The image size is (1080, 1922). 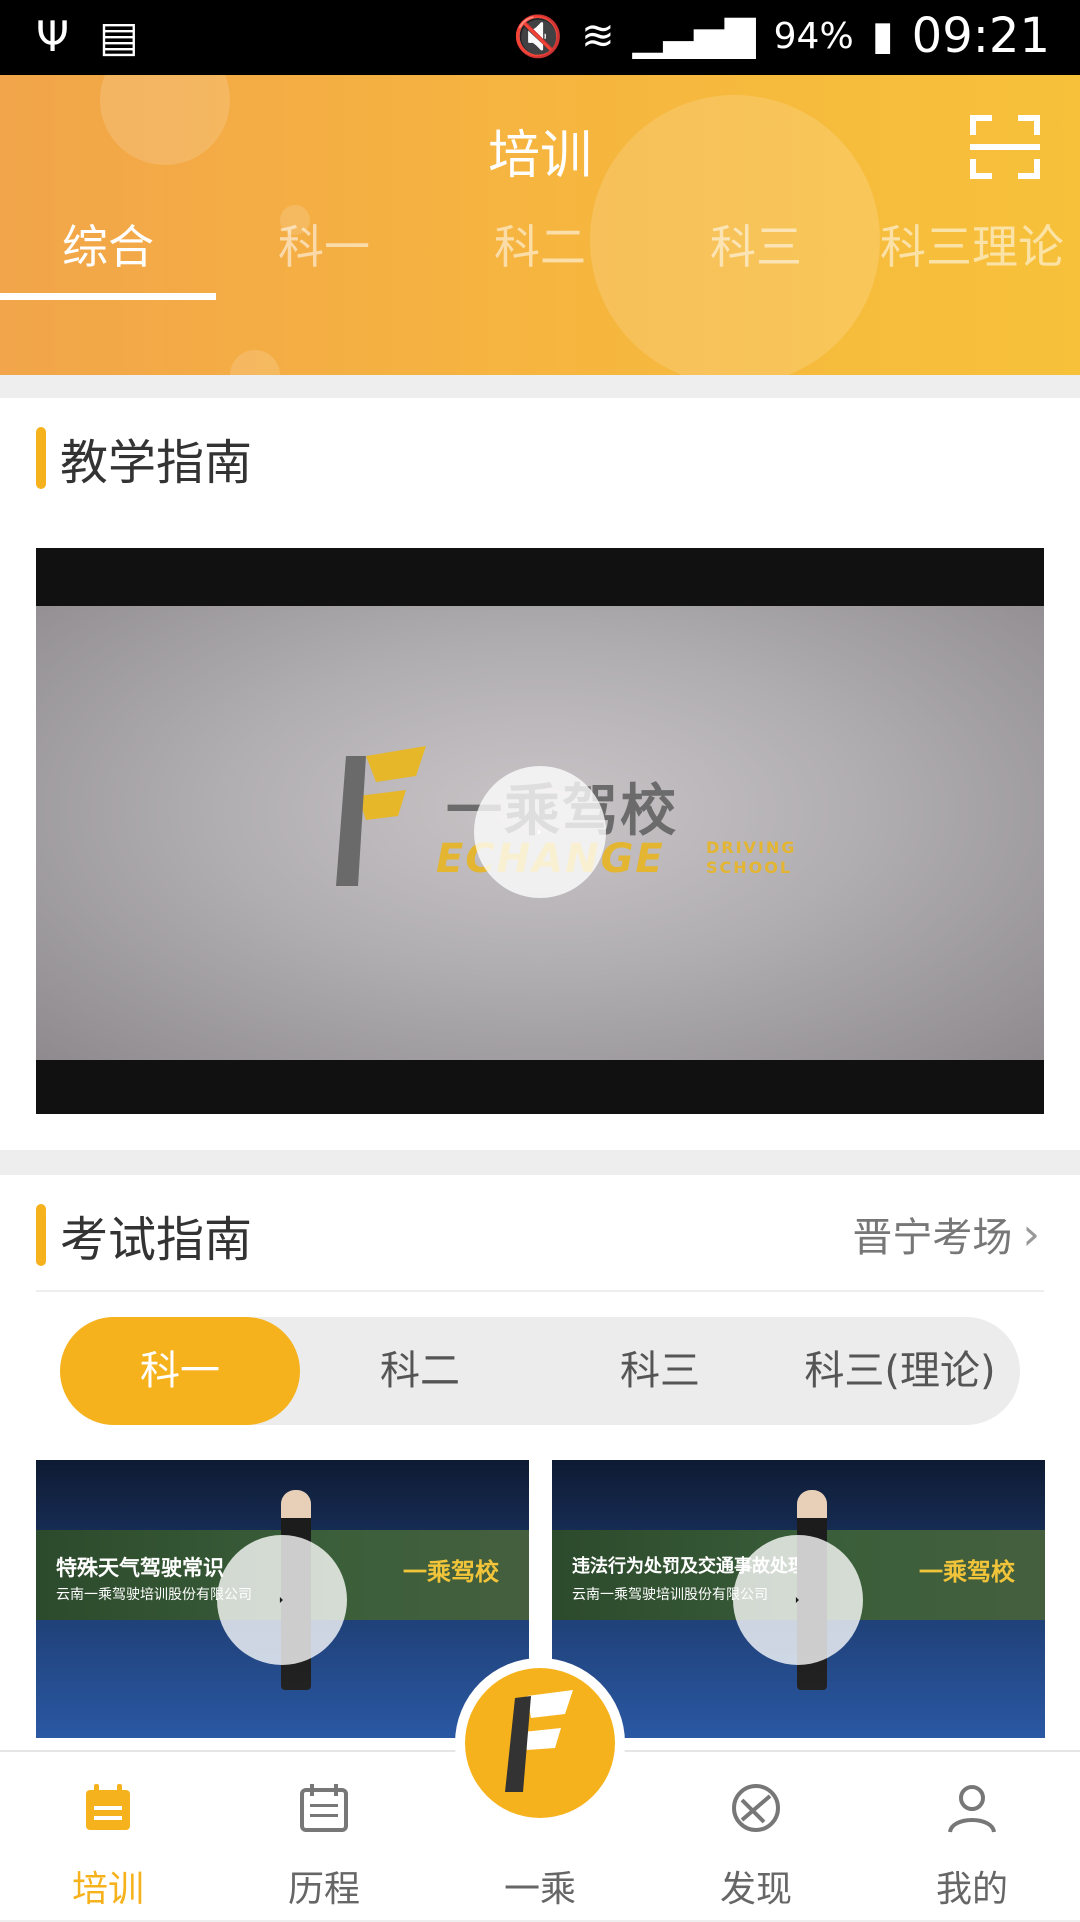 I want to click on center-brand-circle, so click(x=540, y=1743).